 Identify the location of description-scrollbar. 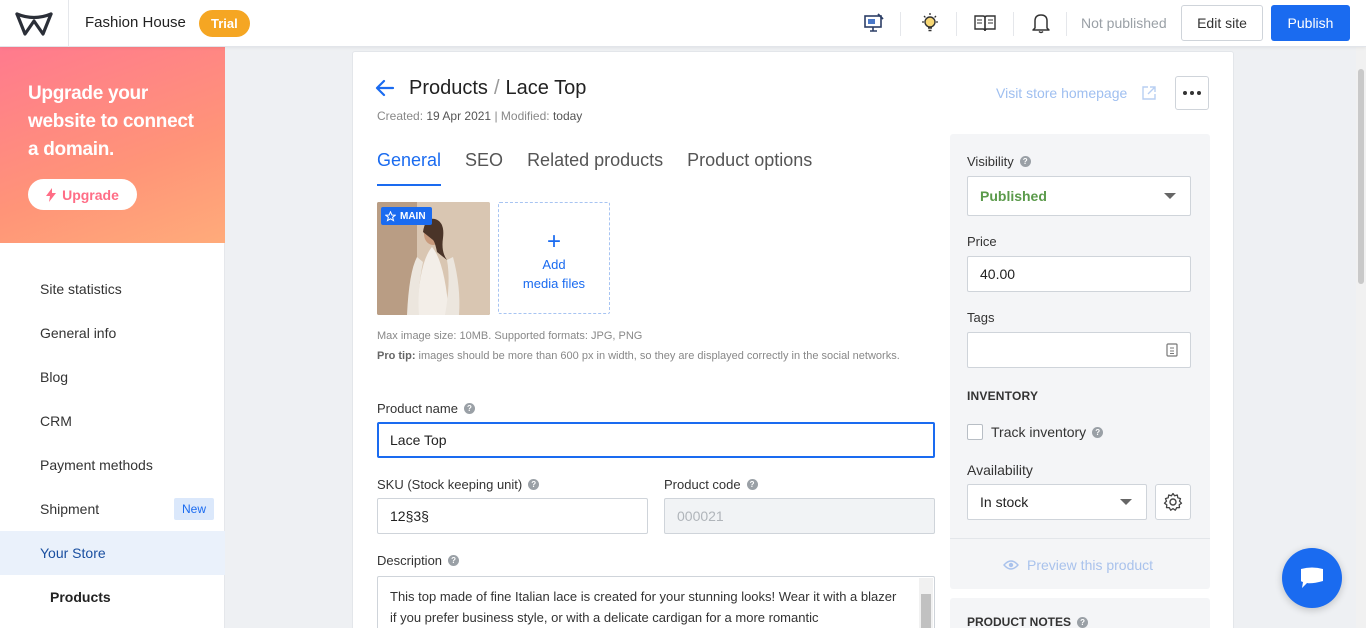
(926, 603).